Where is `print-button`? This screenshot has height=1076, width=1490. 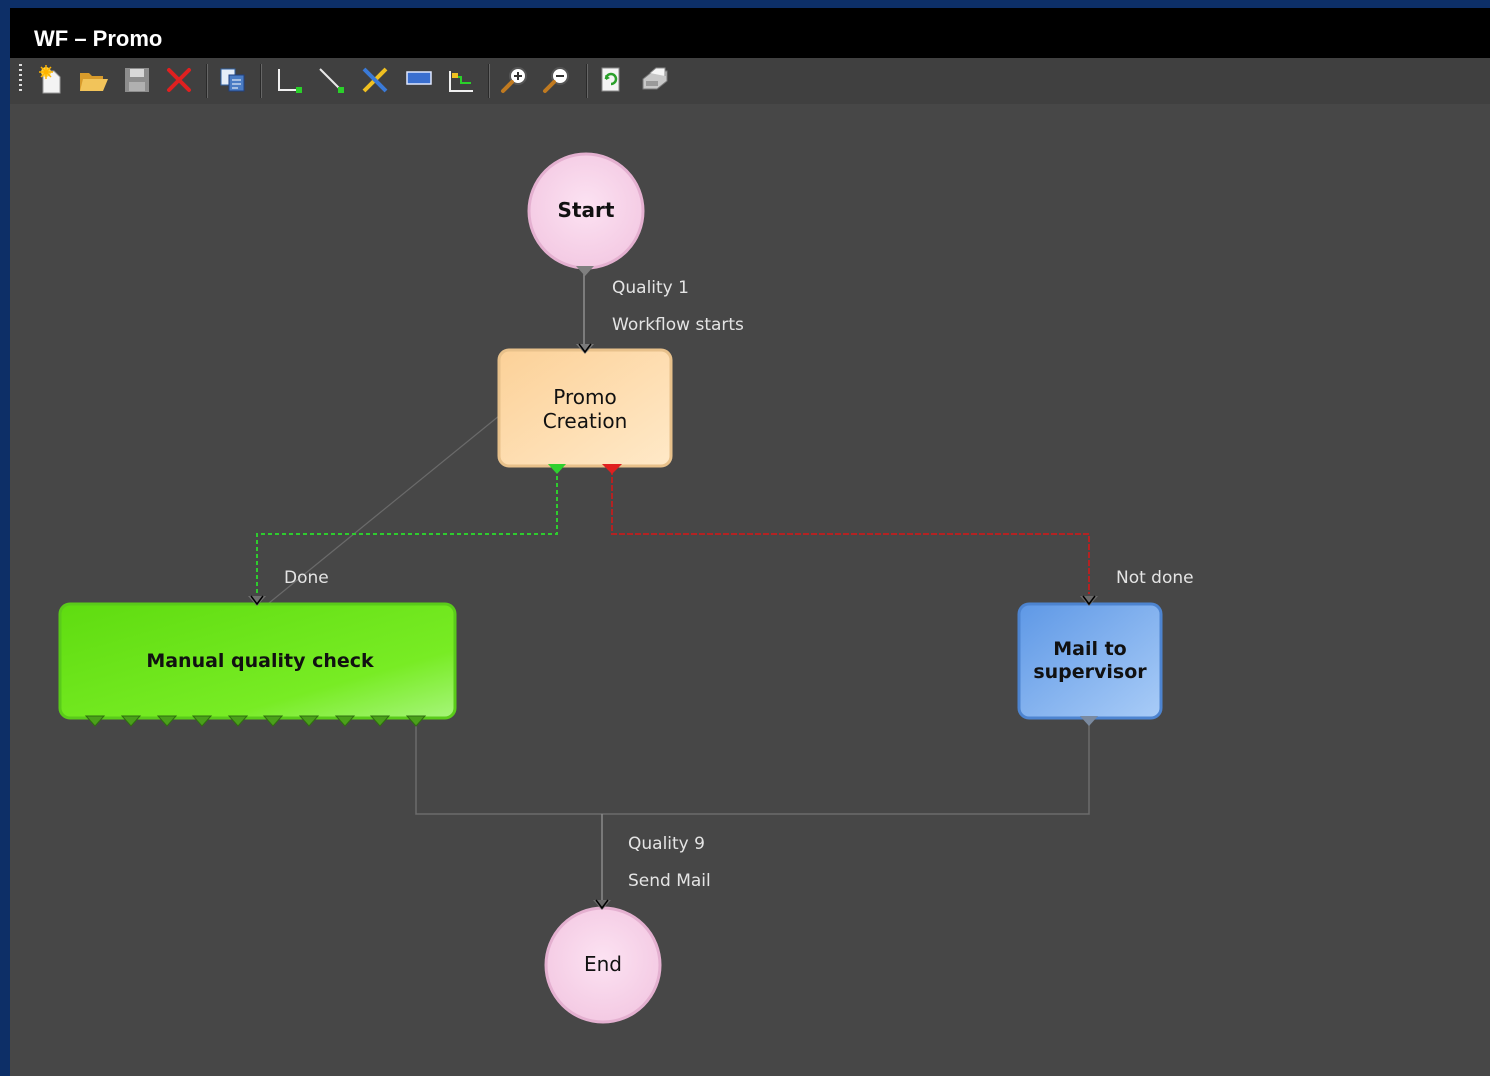 print-button is located at coordinates (655, 80).